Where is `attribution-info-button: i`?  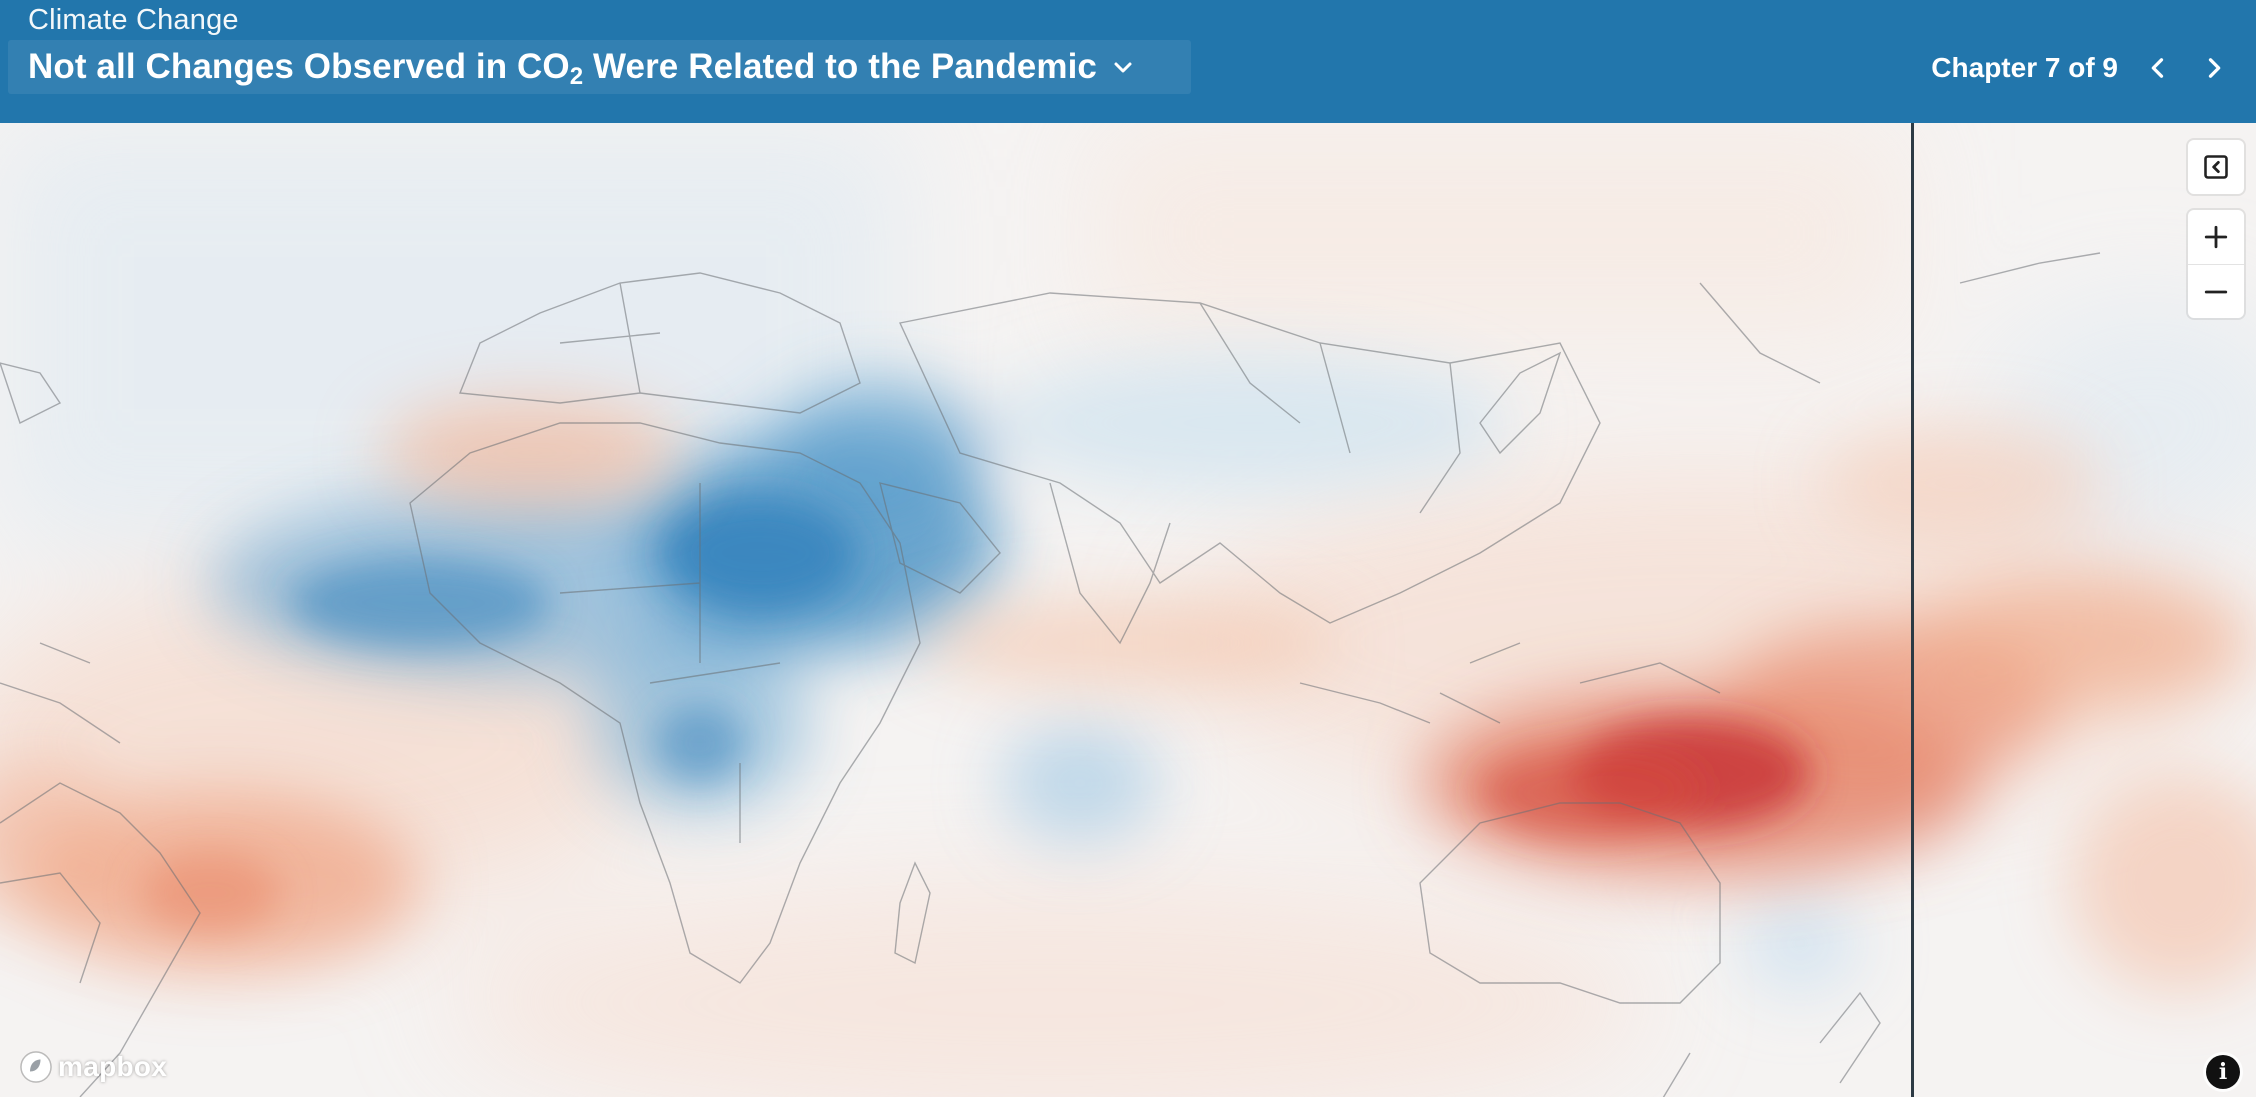
attribution-info-button: i is located at coordinates (2223, 1072).